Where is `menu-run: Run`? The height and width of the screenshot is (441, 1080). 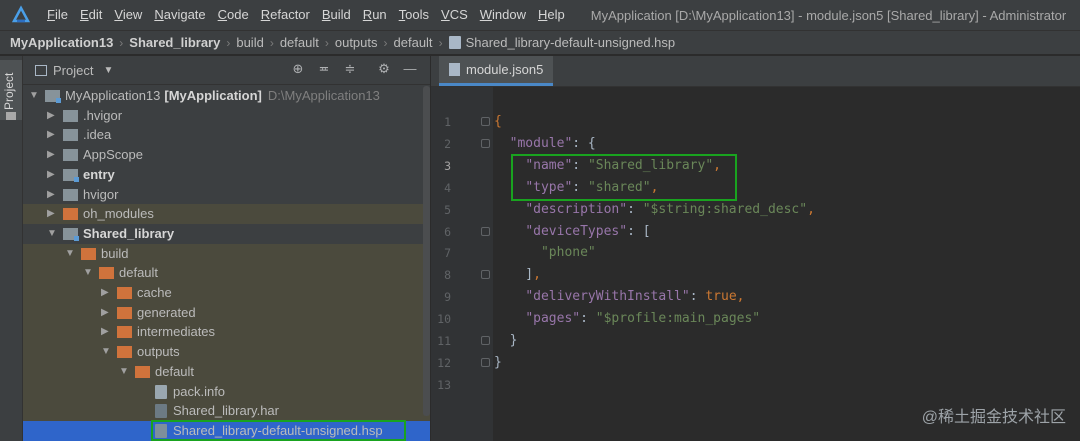 menu-run: Run is located at coordinates (375, 15).